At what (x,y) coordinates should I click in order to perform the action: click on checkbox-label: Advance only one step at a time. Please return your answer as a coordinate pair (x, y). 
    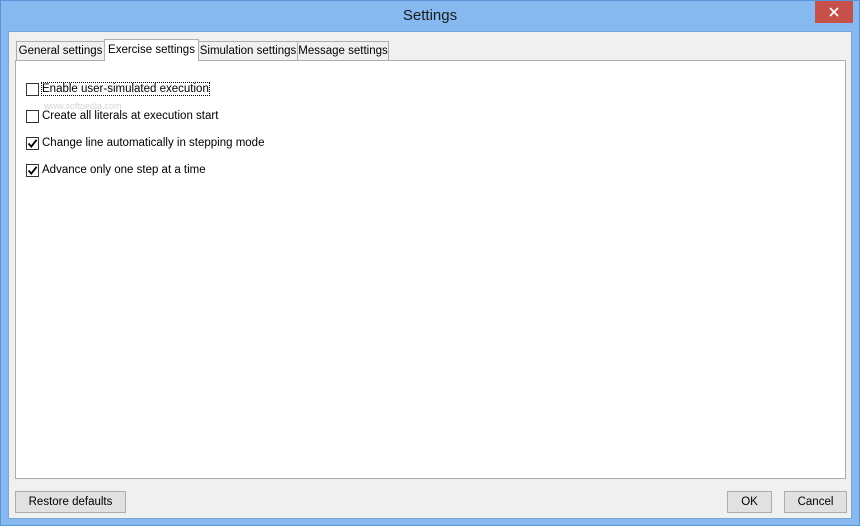
    Looking at the image, I should click on (124, 170).